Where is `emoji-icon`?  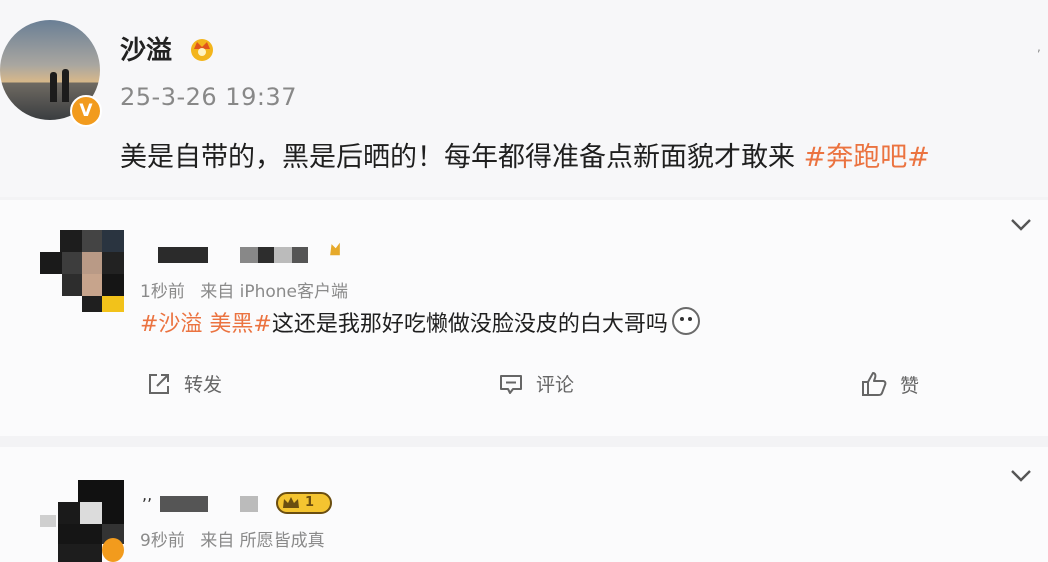
emoji-icon is located at coordinates (685, 321).